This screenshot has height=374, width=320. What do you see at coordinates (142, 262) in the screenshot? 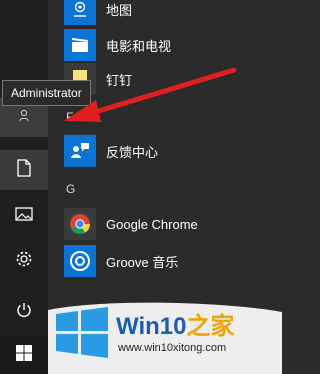
I see `app-label: Groove 音乐` at bounding box center [142, 262].